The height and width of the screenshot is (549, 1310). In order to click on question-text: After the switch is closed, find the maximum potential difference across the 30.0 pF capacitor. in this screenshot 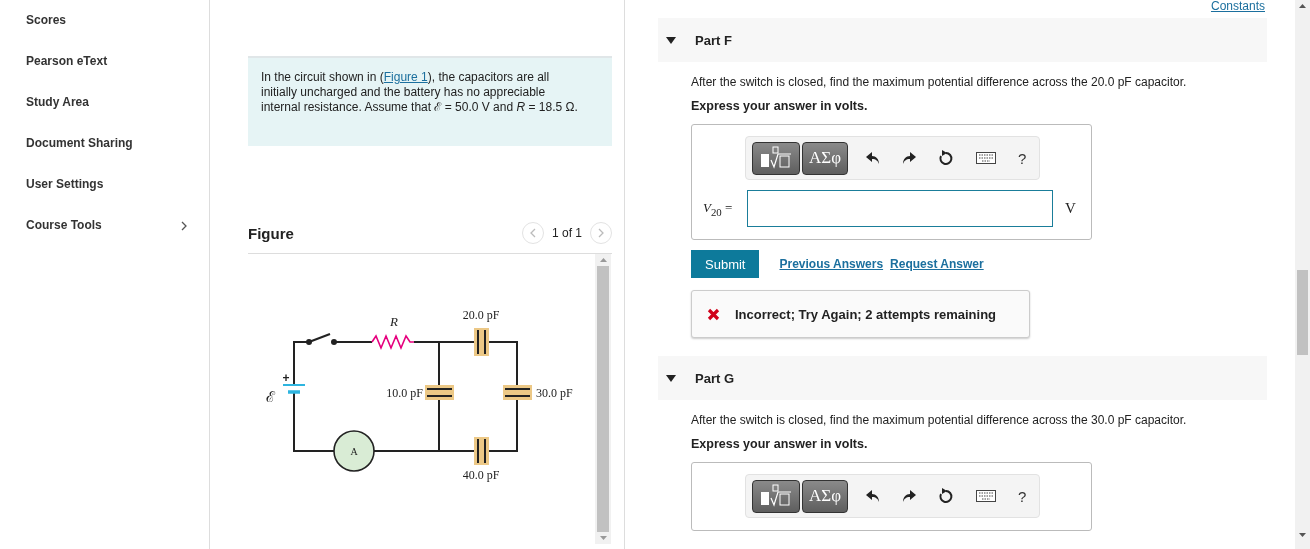, I will do `click(939, 420)`.